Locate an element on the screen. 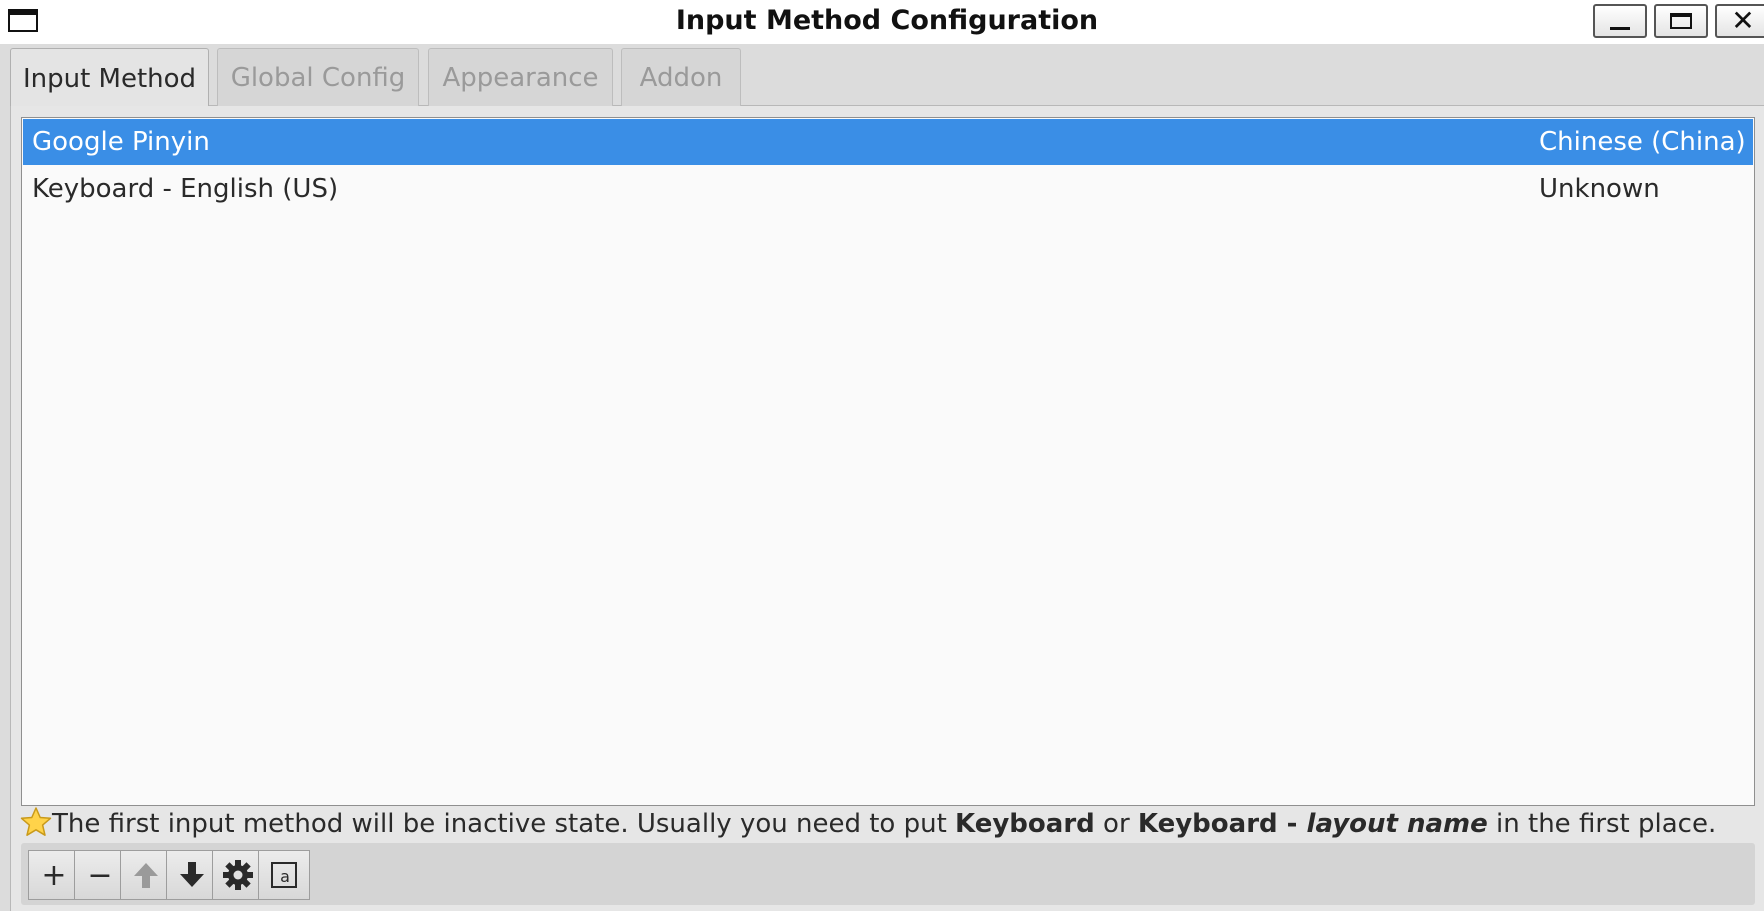 This screenshot has width=1764, height=911. hint-bold-keyboard: Keyboard is located at coordinates (1025, 824).